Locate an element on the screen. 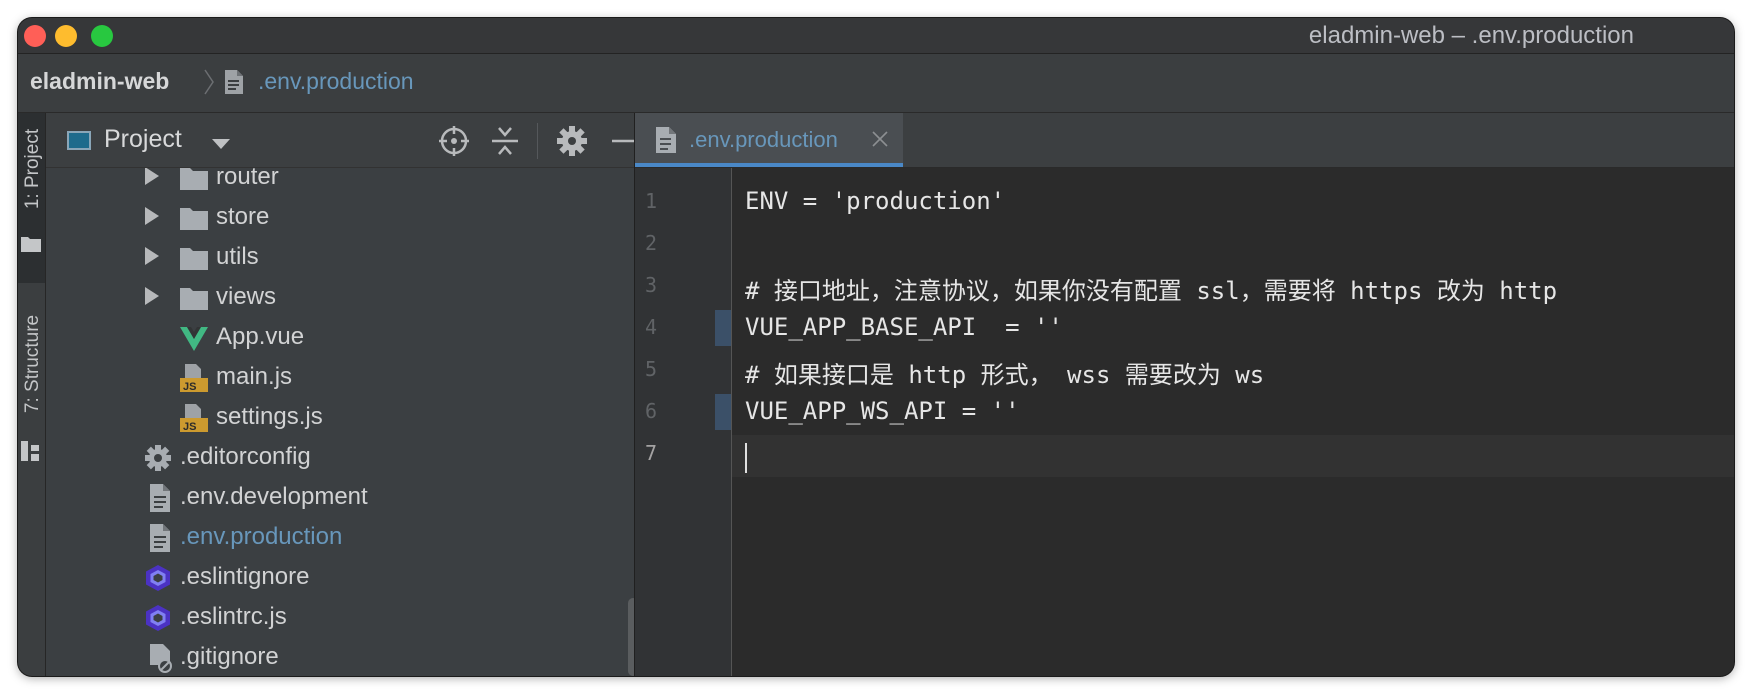 The width and height of the screenshot is (1752, 694). project-tool-window-tab: 1: Project is located at coordinates (31, 198).